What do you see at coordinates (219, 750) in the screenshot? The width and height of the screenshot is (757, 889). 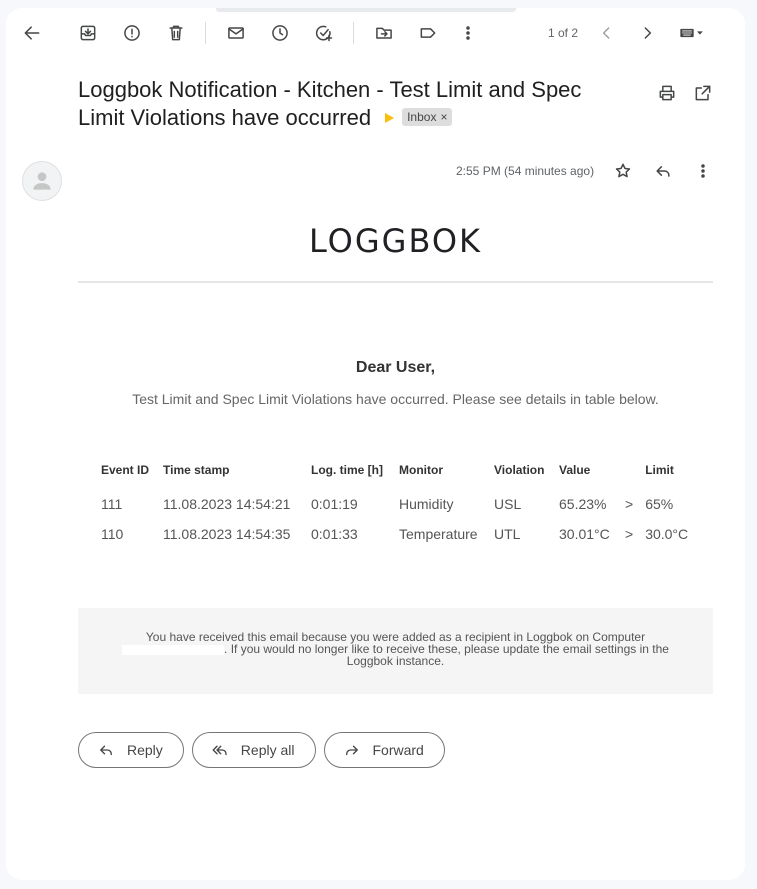 I see `reply-all-icon` at bounding box center [219, 750].